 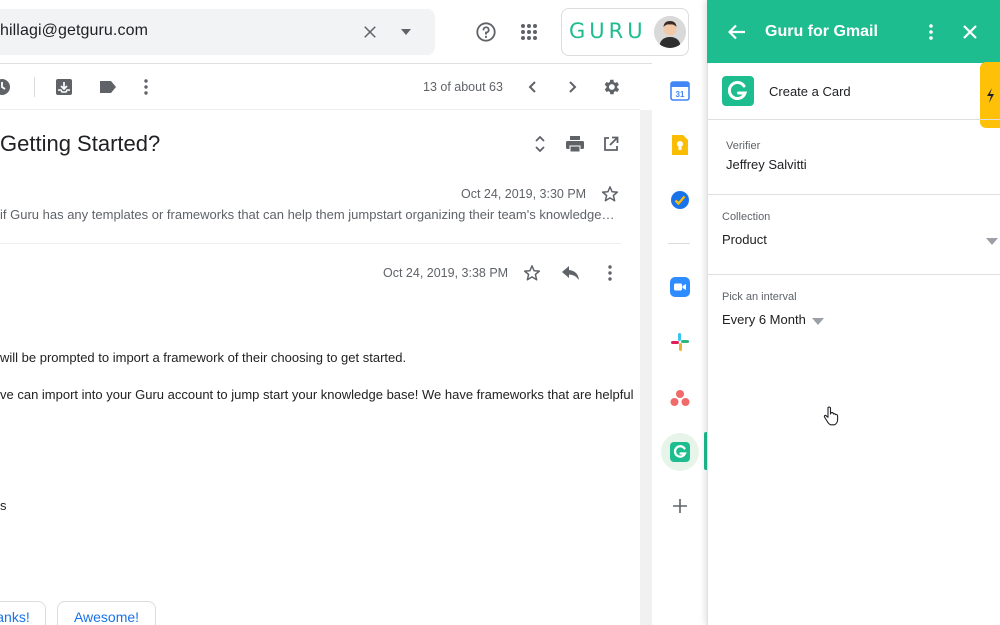 I want to click on help-icon, so click(x=486, y=32).